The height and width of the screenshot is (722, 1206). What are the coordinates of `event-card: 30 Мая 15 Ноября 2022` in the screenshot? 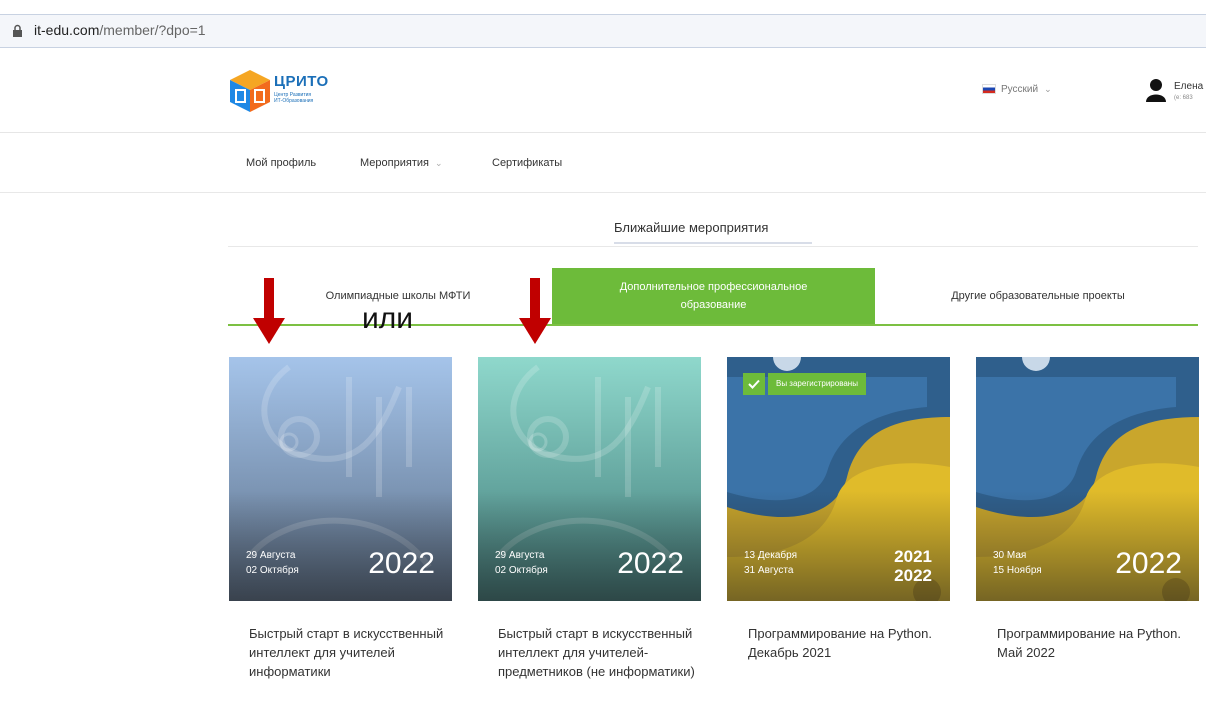 It's located at (1087, 479).